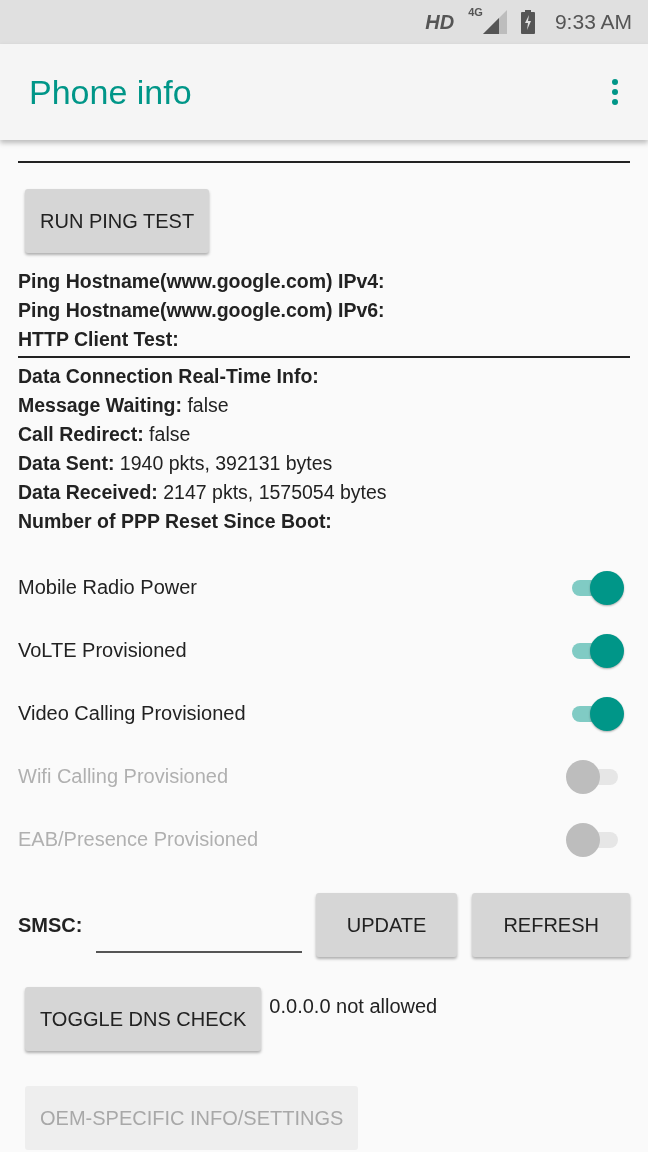  What do you see at coordinates (386, 925) in the screenshot?
I see `action-button: UPDATE` at bounding box center [386, 925].